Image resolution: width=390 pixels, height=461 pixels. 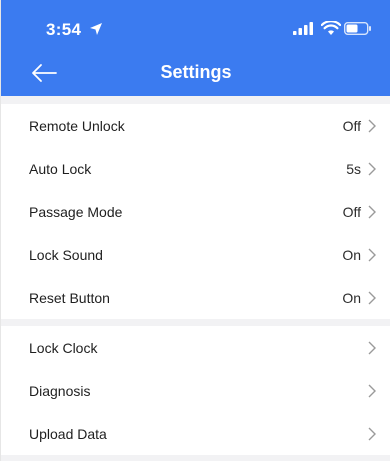 I want to click on row-label: Auto Lock, so click(x=60, y=168).